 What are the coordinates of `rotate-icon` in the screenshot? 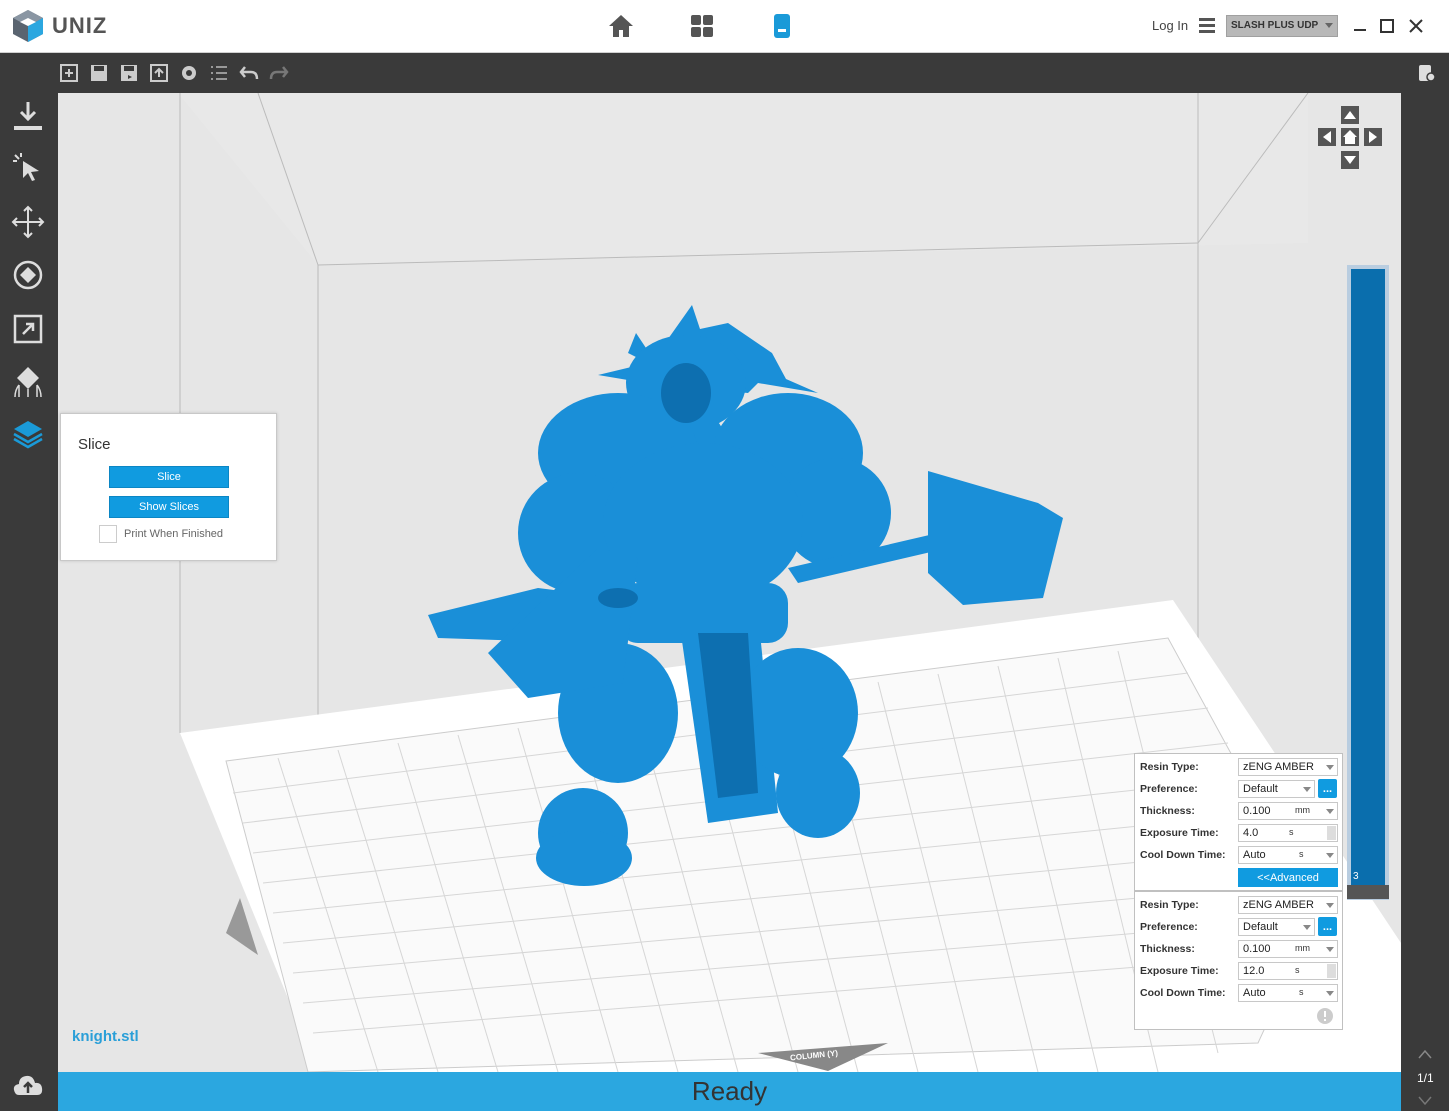 It's located at (28, 275).